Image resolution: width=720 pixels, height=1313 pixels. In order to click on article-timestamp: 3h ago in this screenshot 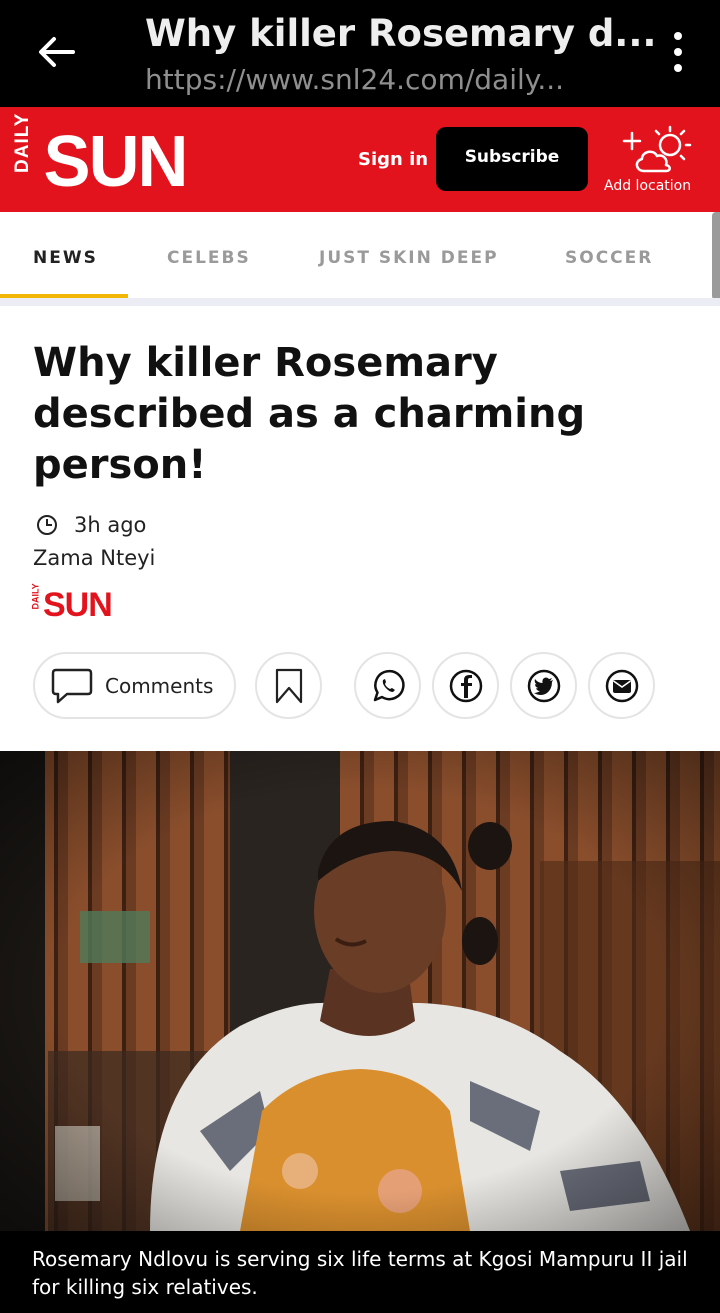, I will do `click(91, 525)`.